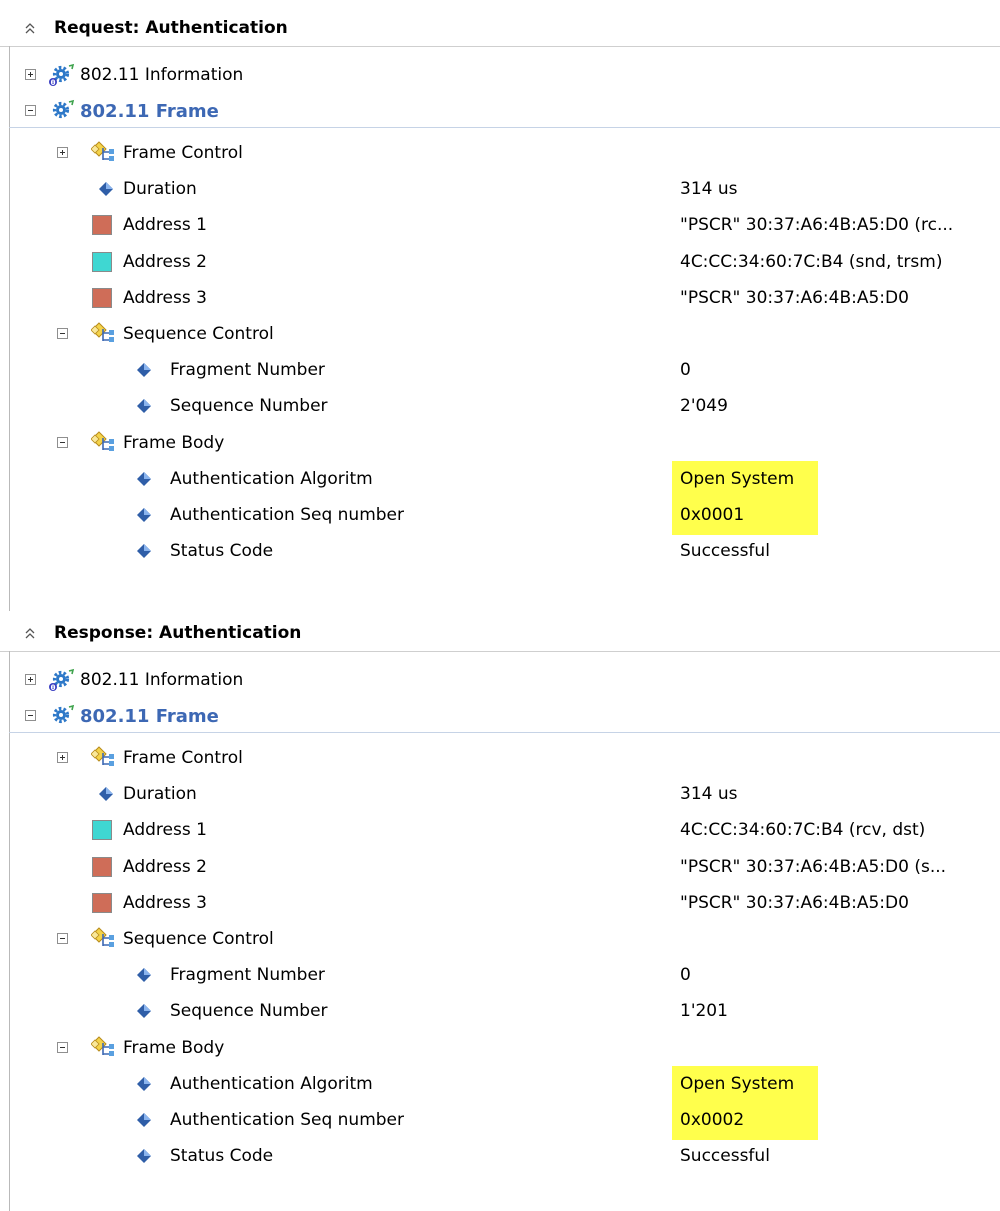 The width and height of the screenshot is (1000, 1211). What do you see at coordinates (803, 830) in the screenshot?
I see `field-value: 4C:CC:34:60:7C:B4 (rcv, dst)` at bounding box center [803, 830].